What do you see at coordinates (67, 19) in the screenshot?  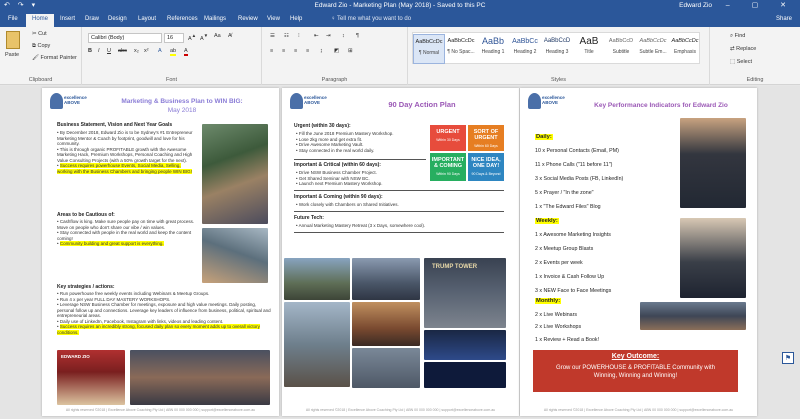 I see `tab-insert: Insert` at bounding box center [67, 19].